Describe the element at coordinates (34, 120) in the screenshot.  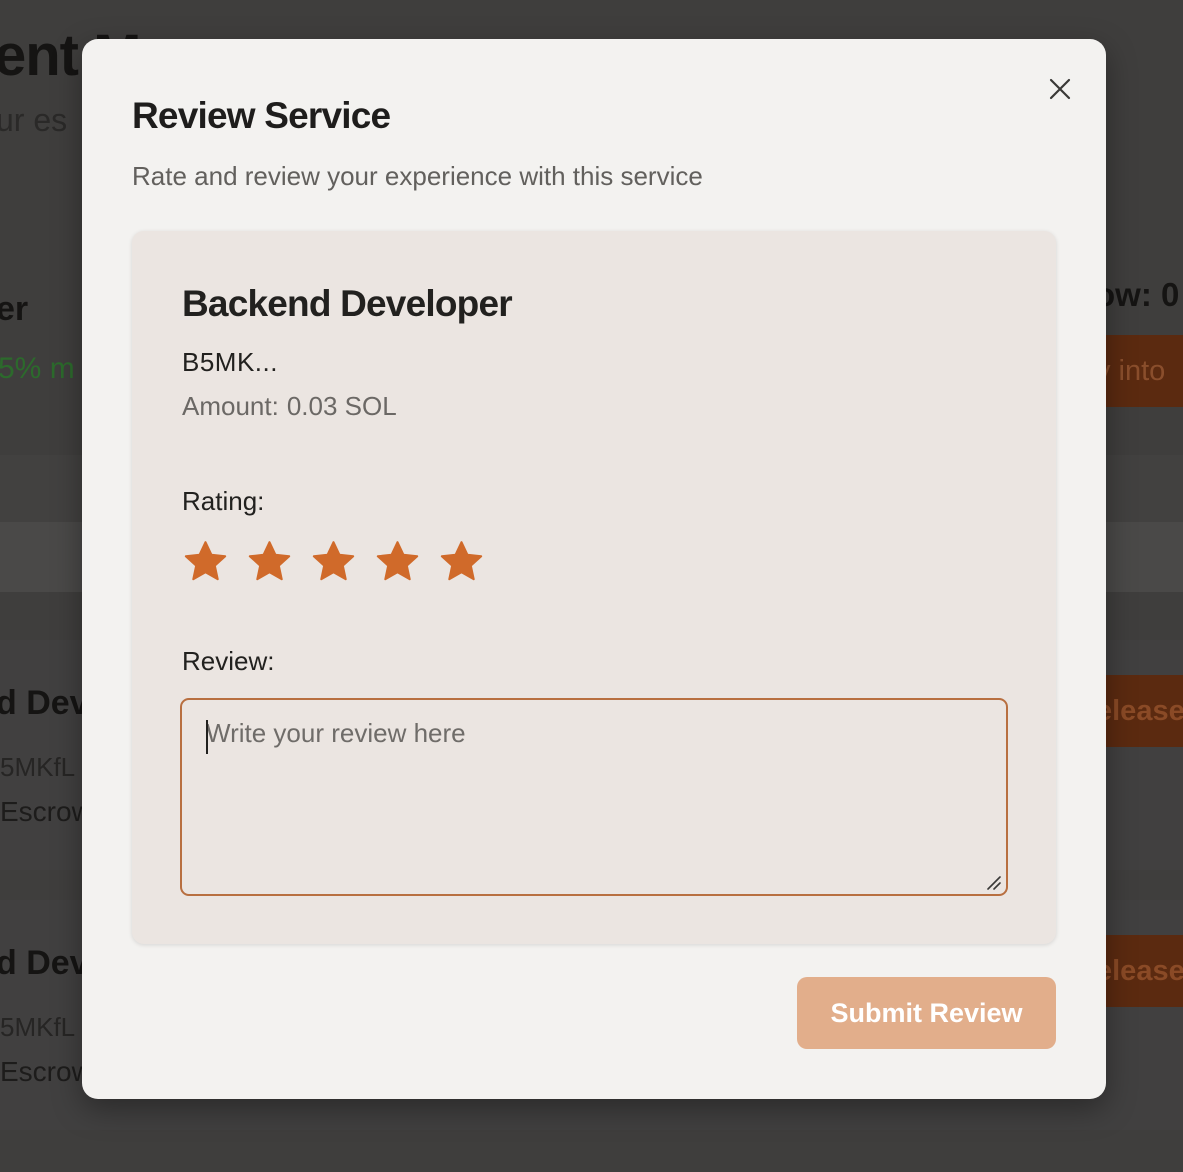
I see `page-subtitle: ur es` at that location.